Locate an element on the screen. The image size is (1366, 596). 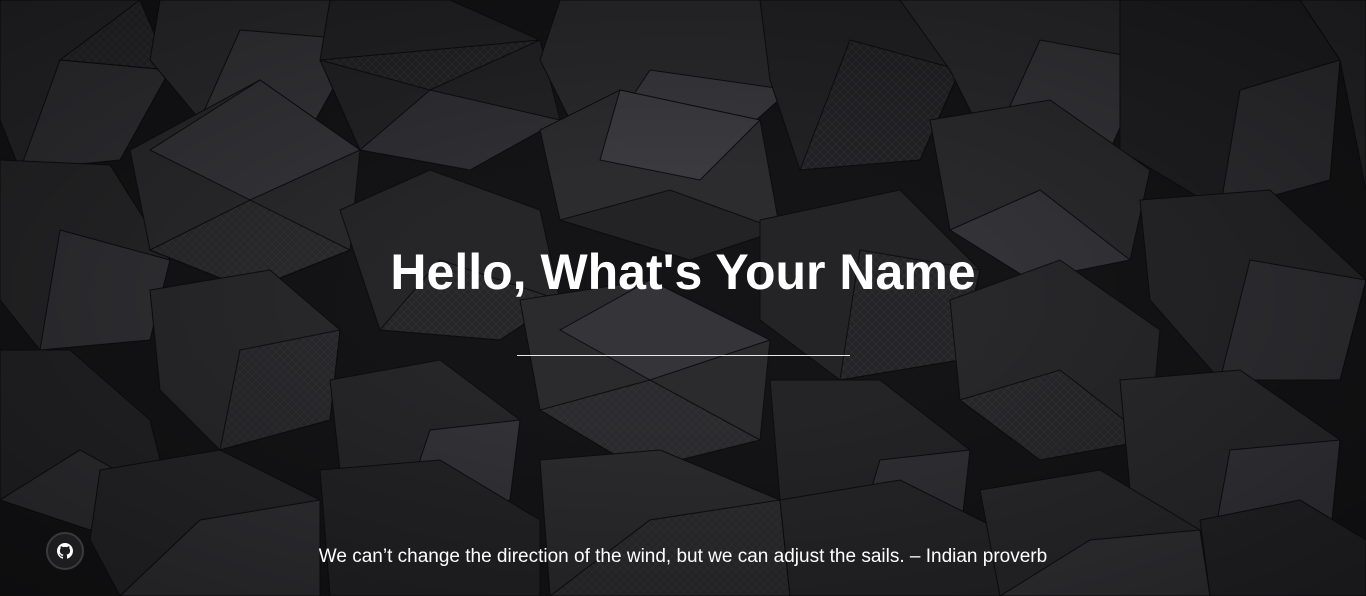
github-link-button is located at coordinates (65, 551).